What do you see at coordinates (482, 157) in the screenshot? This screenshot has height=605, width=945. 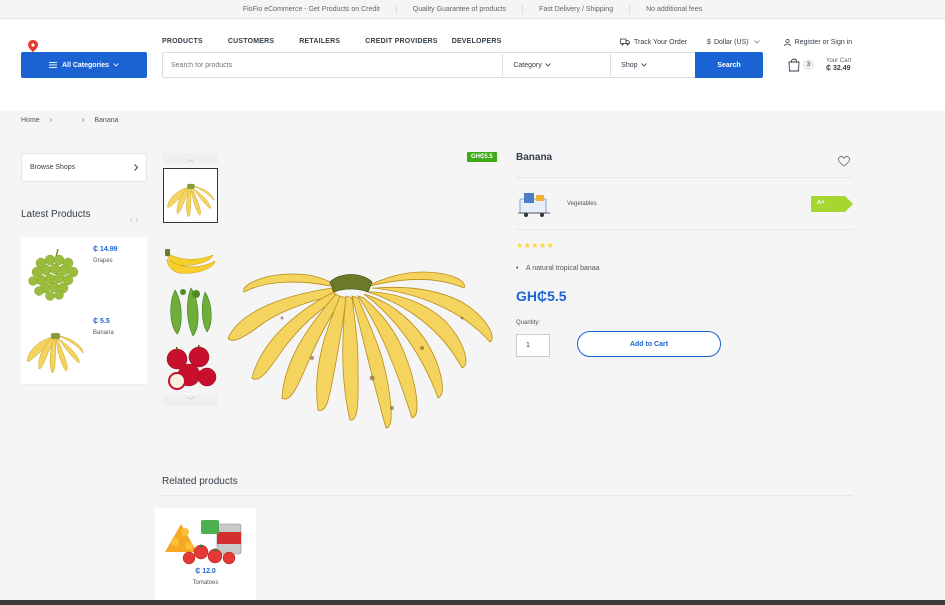 I see `sale-price-tag: GH₵5.5` at bounding box center [482, 157].